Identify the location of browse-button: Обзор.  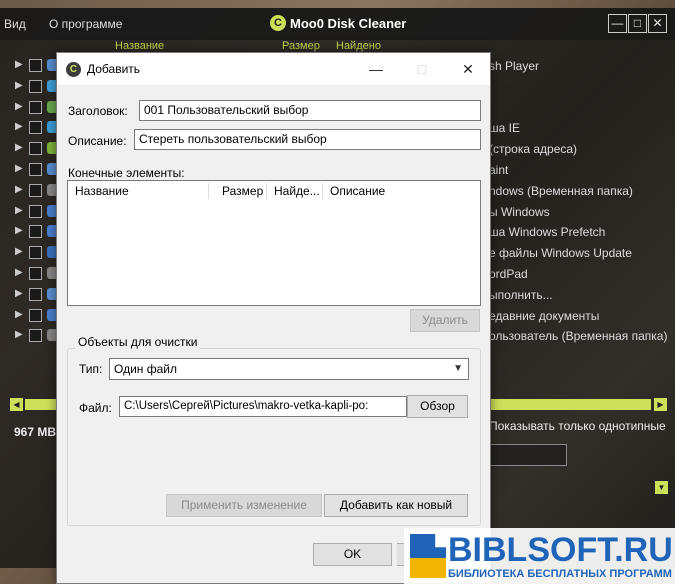
(437, 406).